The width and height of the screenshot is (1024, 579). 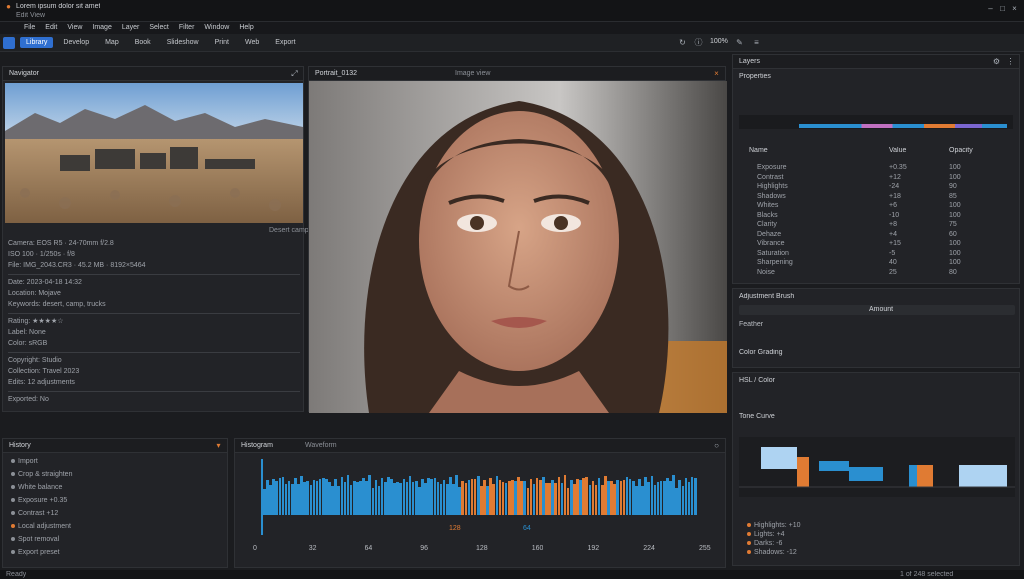 I want to click on property-row: Noise 25 80, so click(x=883, y=273).